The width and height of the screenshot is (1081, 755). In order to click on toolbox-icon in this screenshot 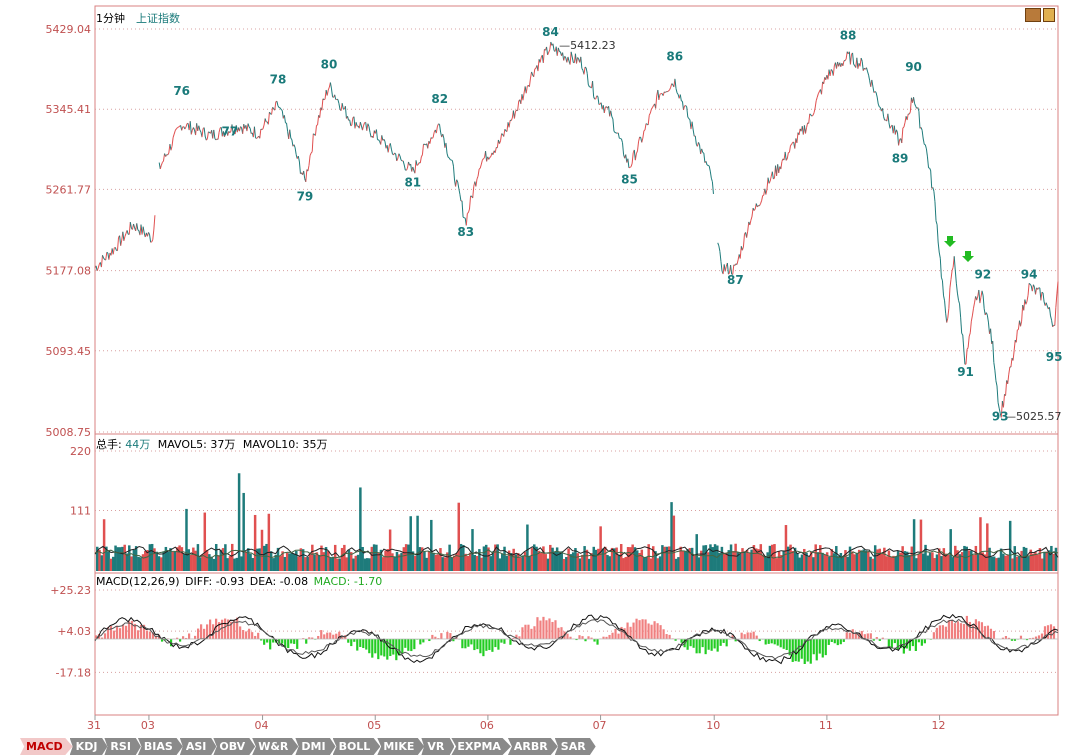, I will do `click(1041, 15)`.